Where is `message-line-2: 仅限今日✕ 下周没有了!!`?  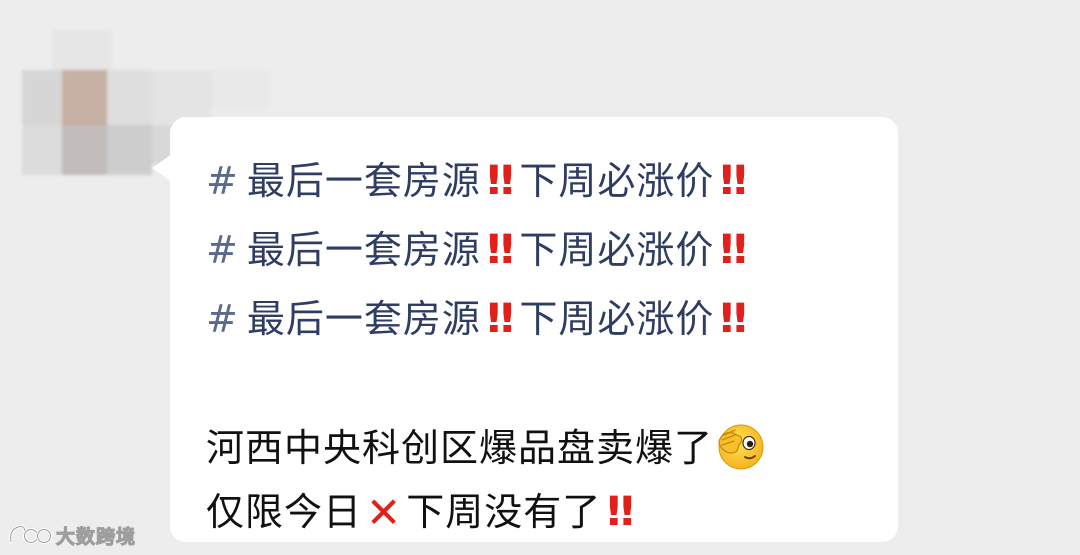 message-line-2: 仅限今日✕ 下周没有了!! is located at coordinates (552, 512).